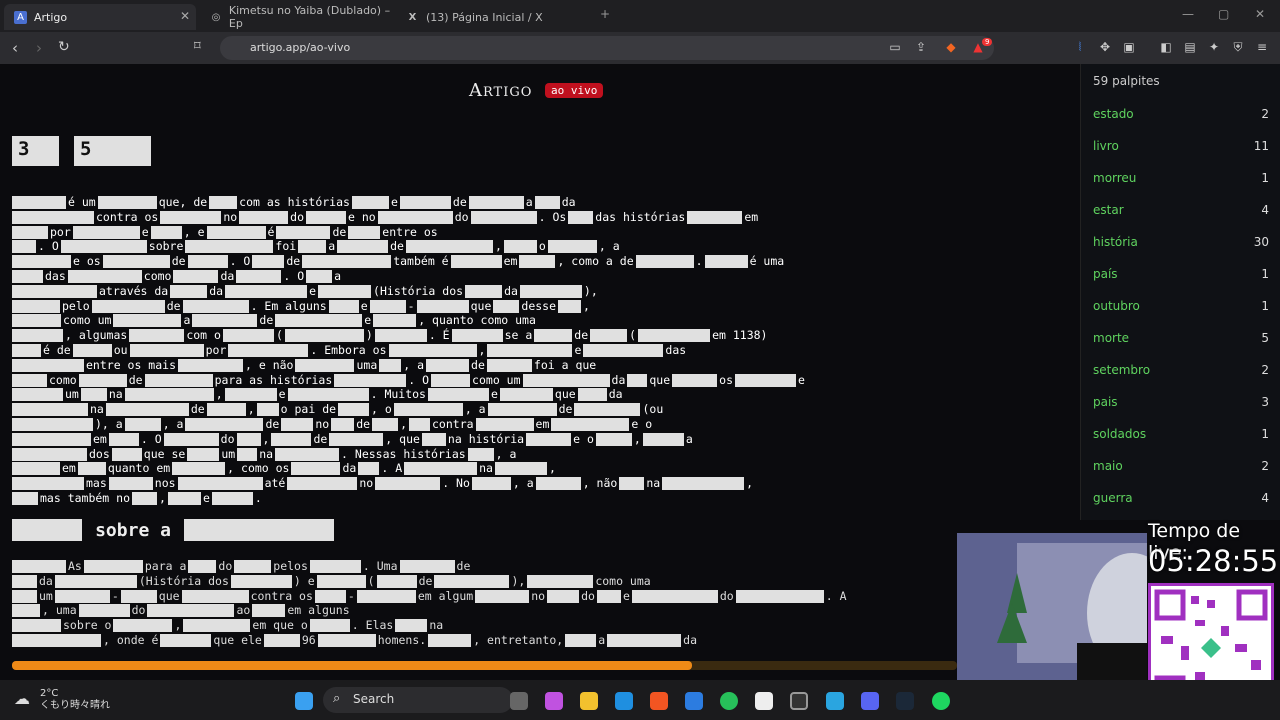 This screenshot has width=1280, height=720. Describe the element at coordinates (607, 48) in the screenshot. I see `url-field: artigo.app/ao-vivo` at that location.